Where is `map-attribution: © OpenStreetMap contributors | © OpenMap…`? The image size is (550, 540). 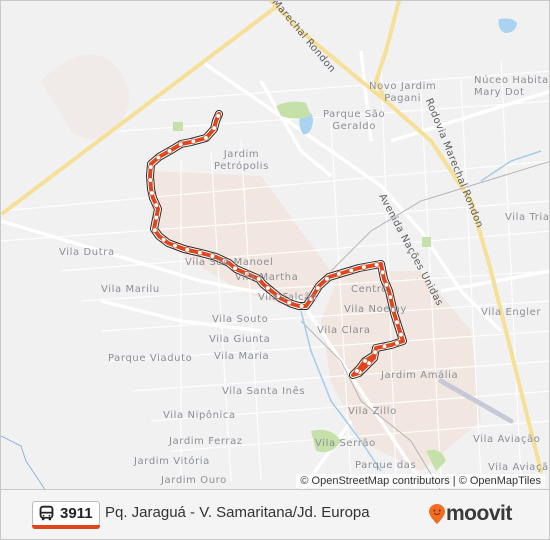
map-attribution: © OpenStreetMap contributors | © OpenMap… is located at coordinates (420, 481).